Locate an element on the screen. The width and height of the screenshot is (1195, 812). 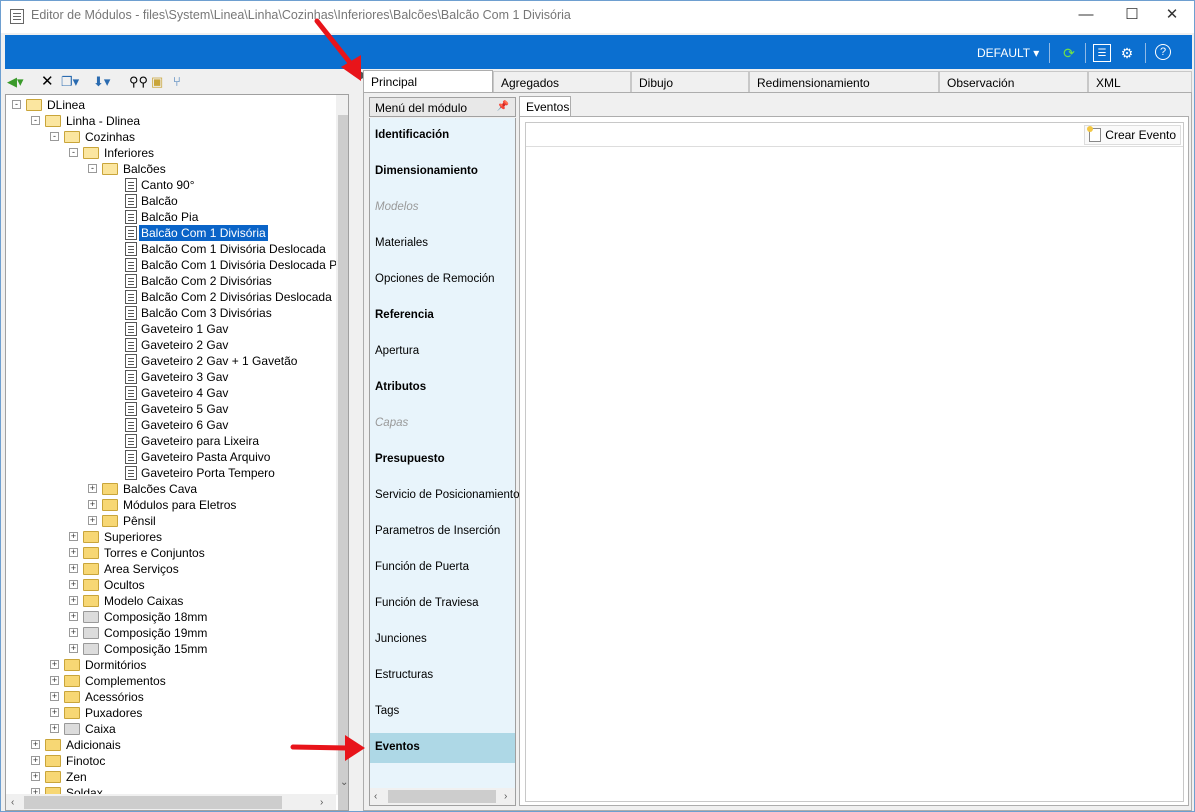
folder-icon: ▣ is located at coordinates (157, 82).